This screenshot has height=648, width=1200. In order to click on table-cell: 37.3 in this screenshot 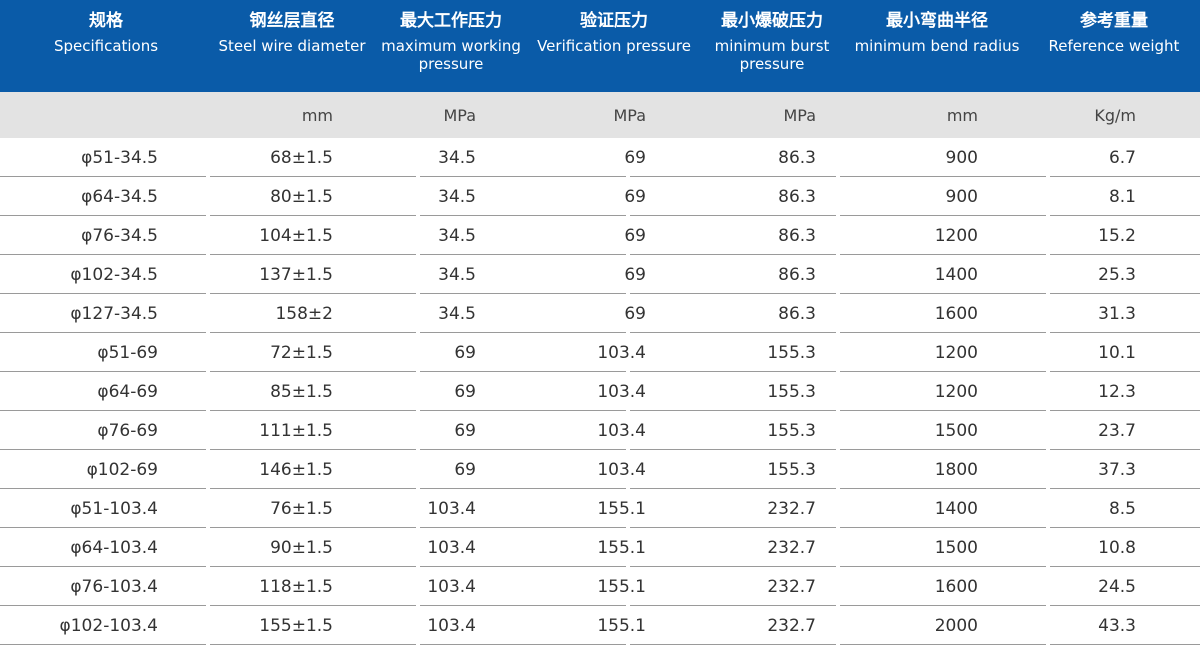, I will do `click(1117, 469)`.